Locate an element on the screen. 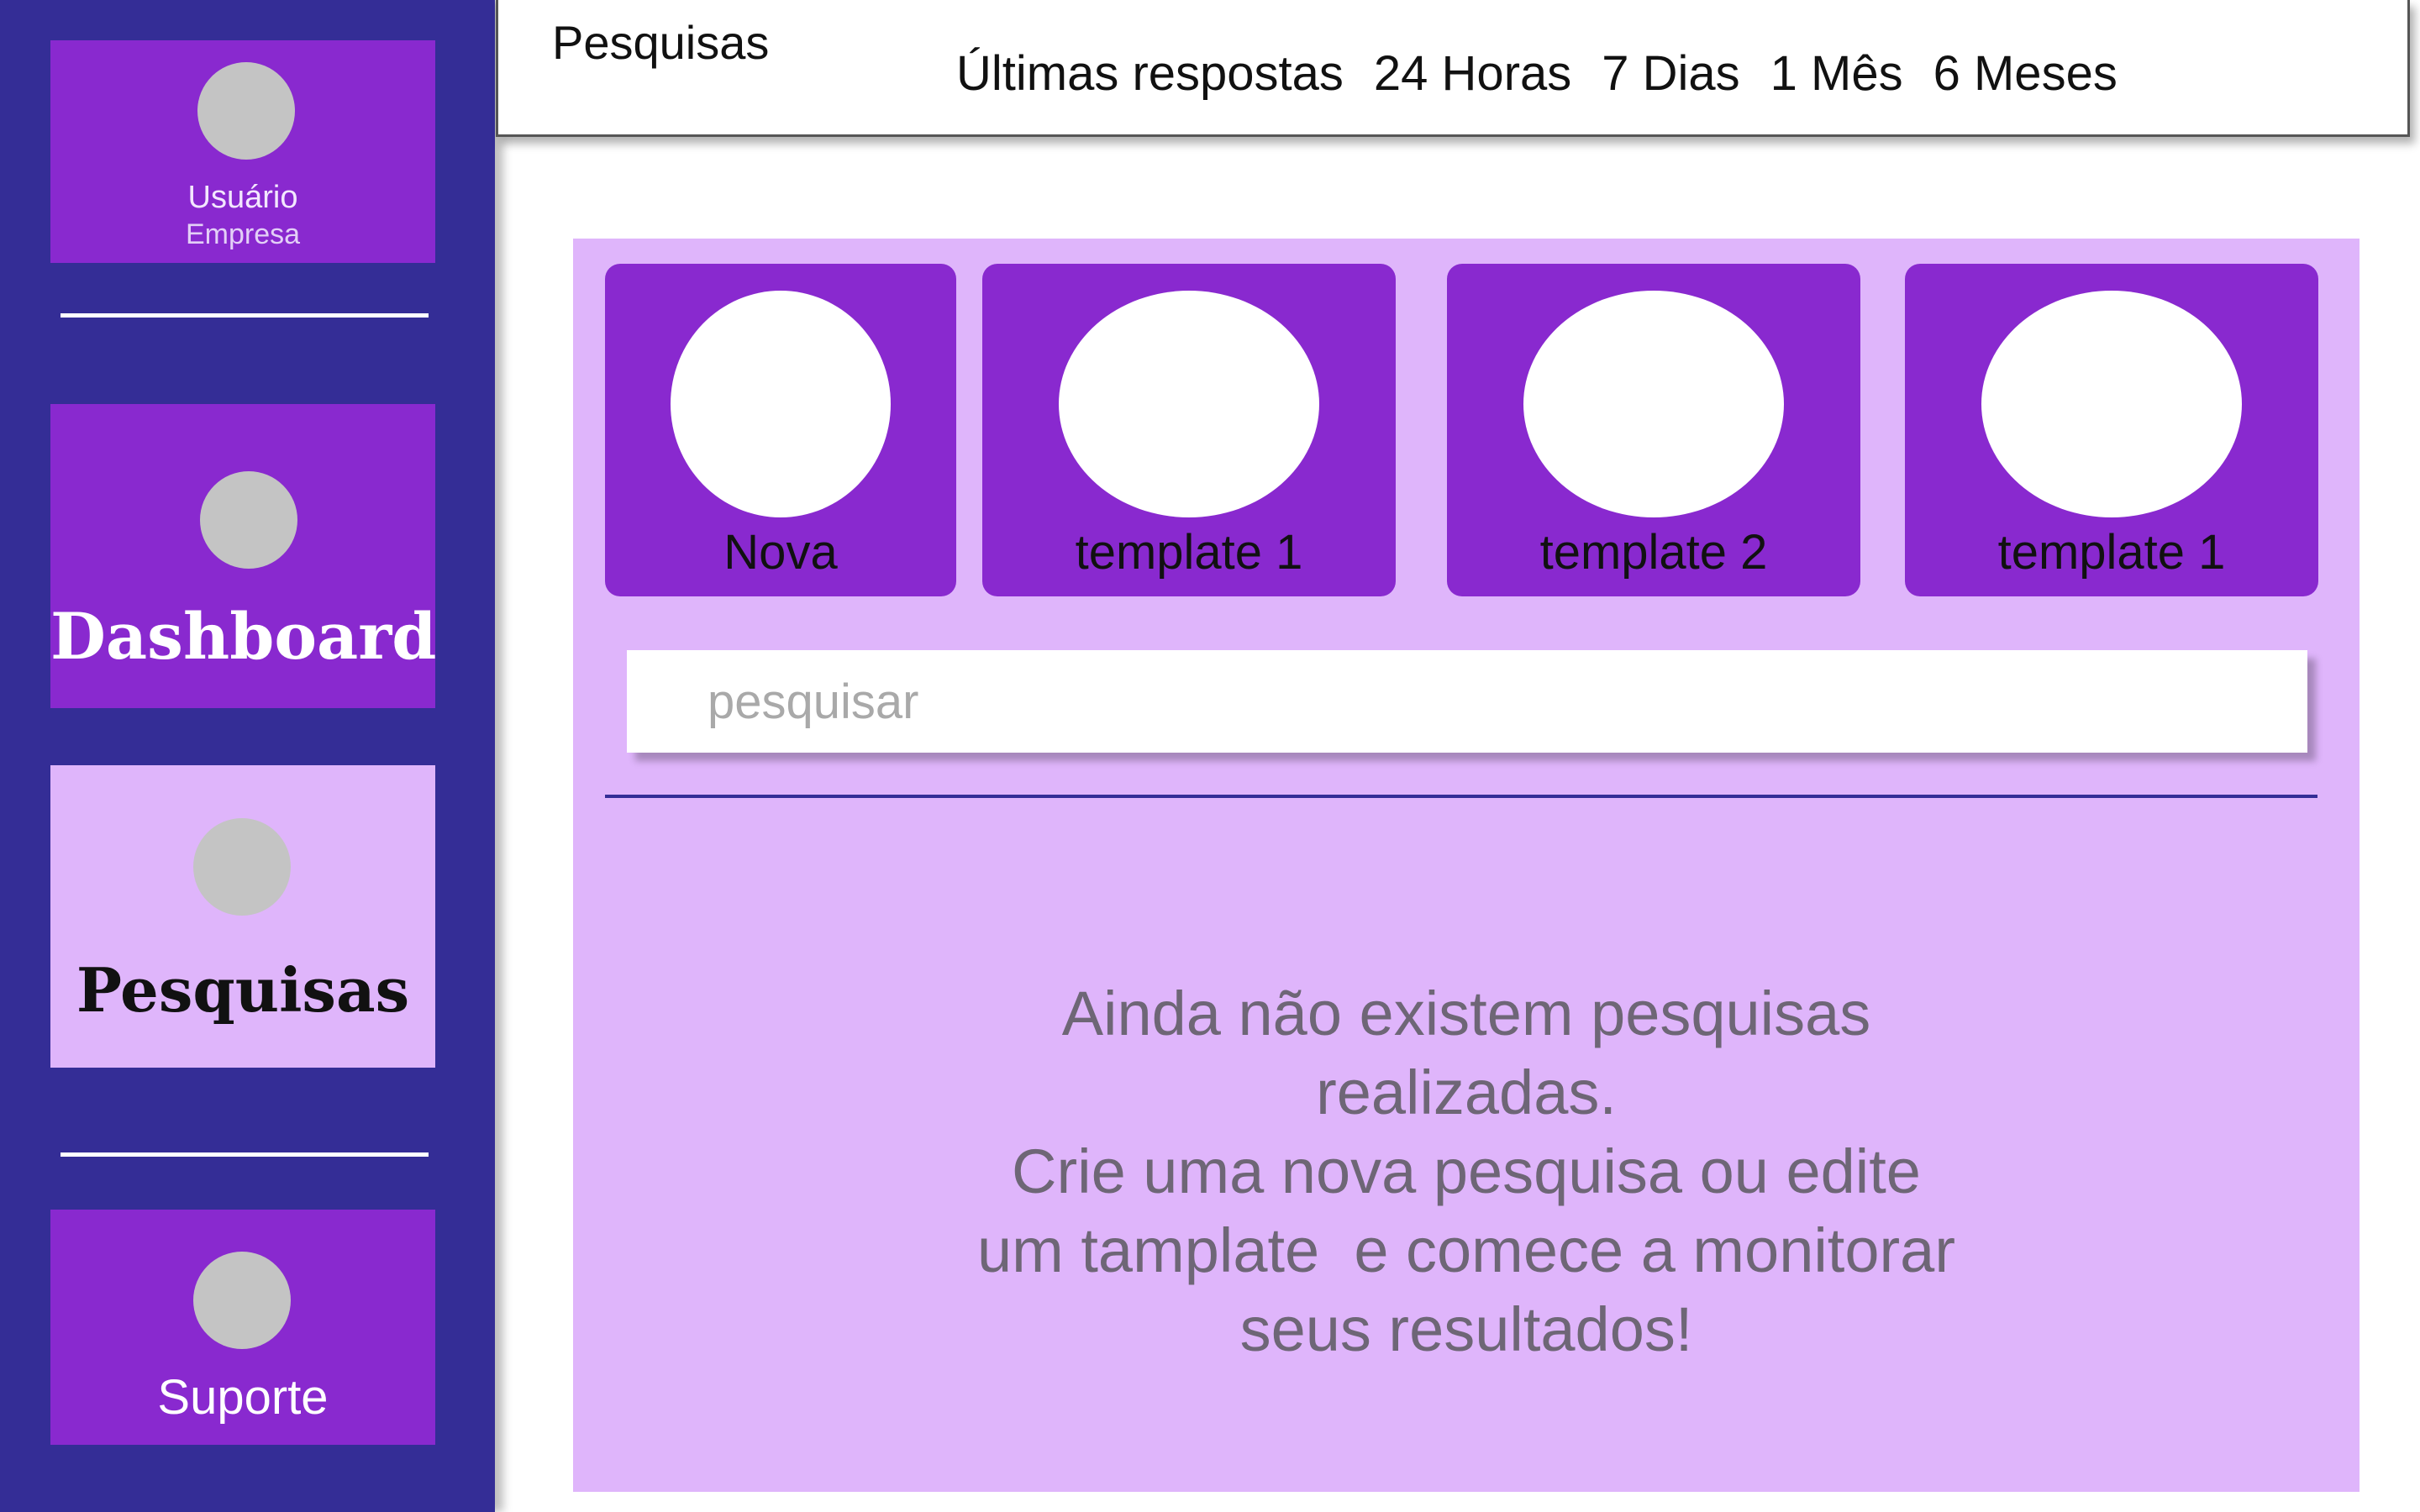 The width and height of the screenshot is (2420, 1512). sidebar-item-label: Pesquisas is located at coordinates (243, 990).